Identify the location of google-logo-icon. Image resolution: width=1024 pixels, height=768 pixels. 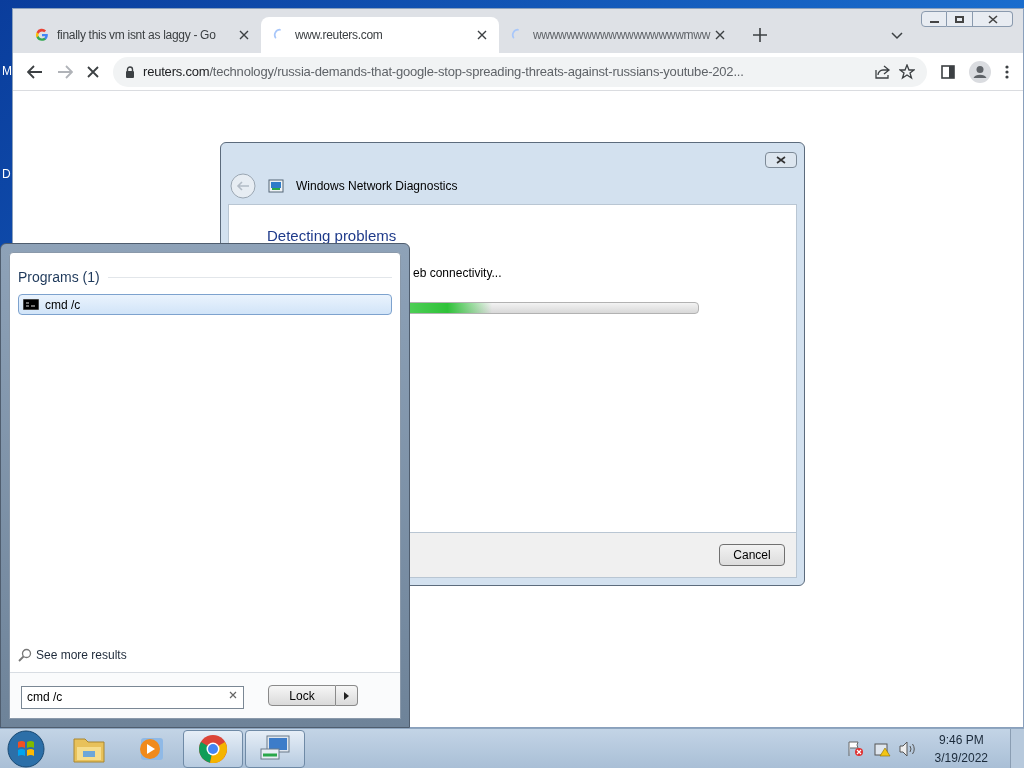
(42, 35).